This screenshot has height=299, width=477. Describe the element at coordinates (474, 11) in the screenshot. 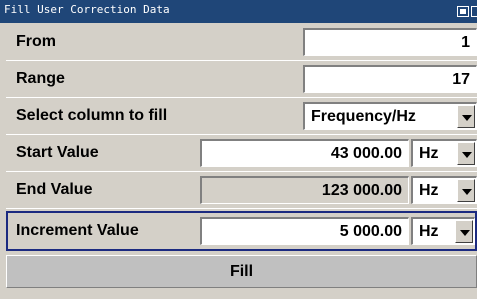

I see `window-close-icon` at that location.